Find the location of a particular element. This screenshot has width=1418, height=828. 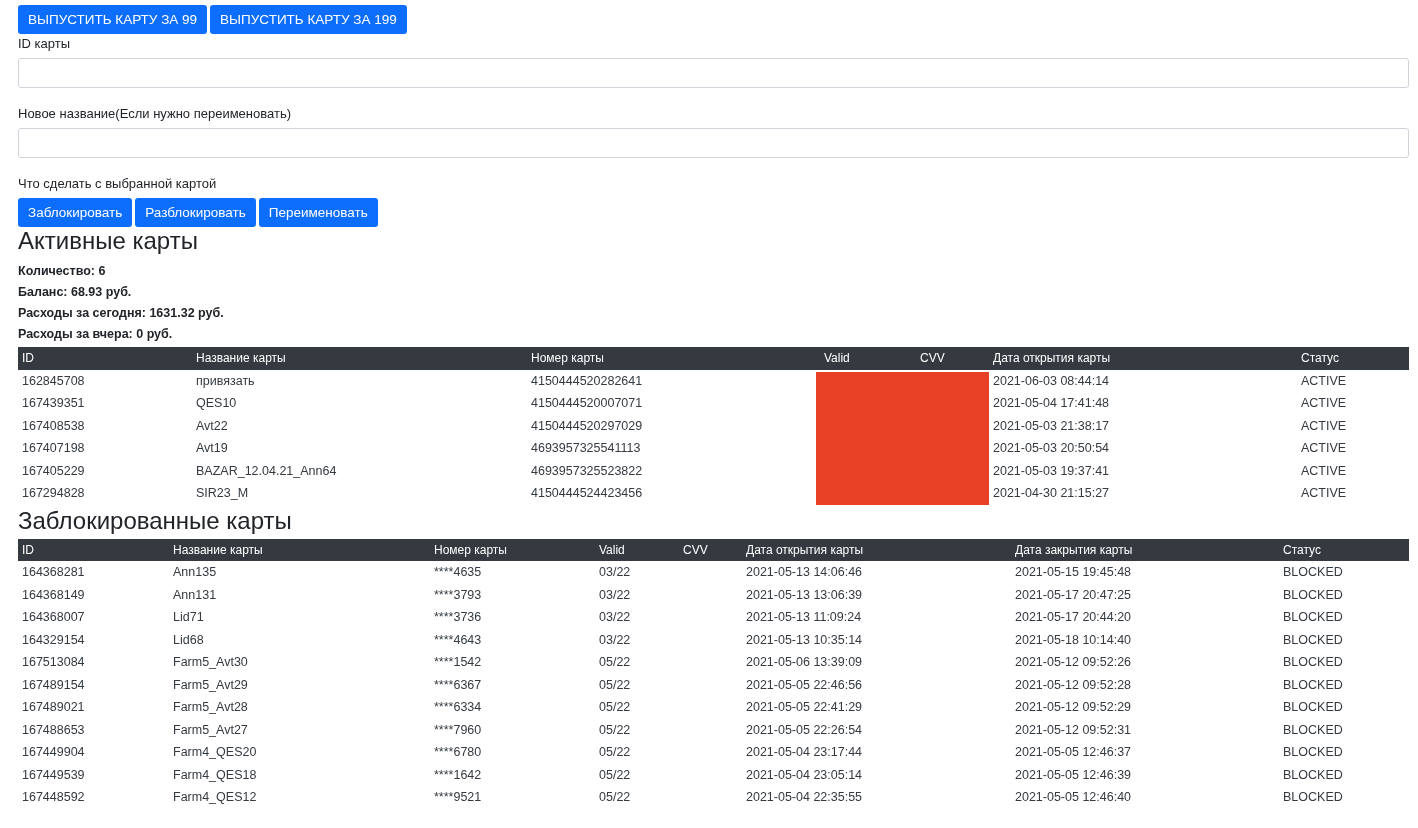

table-cell-text: 2021-05-03 20:50:54 is located at coordinates (1051, 448).